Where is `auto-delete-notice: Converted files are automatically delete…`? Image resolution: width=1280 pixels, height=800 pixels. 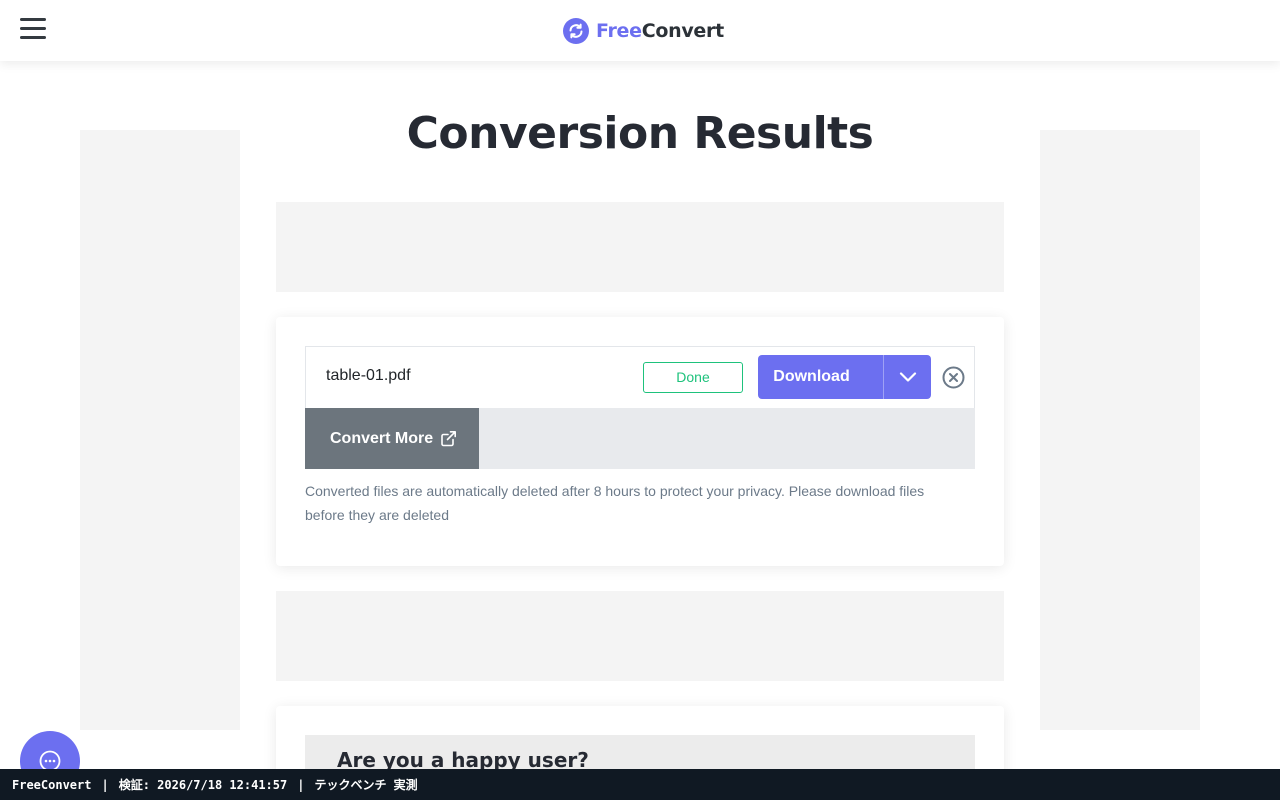
auto-delete-notice: Converted files are automatically delete… is located at coordinates (615, 503).